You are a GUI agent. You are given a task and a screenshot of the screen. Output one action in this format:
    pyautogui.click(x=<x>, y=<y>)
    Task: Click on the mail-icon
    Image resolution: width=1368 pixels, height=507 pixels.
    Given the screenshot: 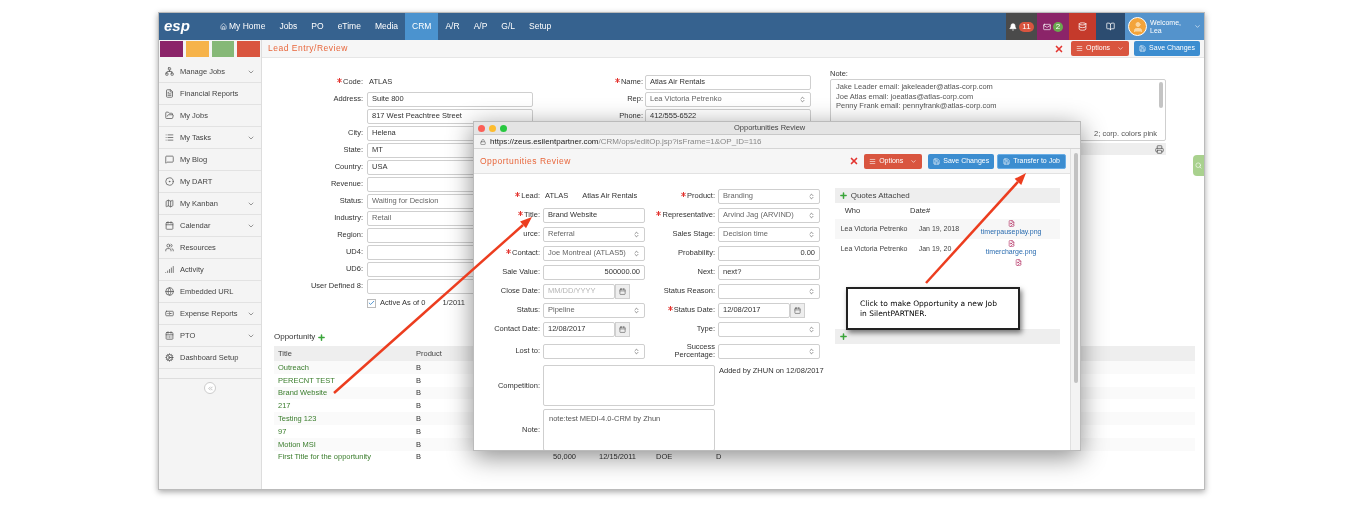 What is the action you would take?
    pyautogui.click(x=1046, y=26)
    